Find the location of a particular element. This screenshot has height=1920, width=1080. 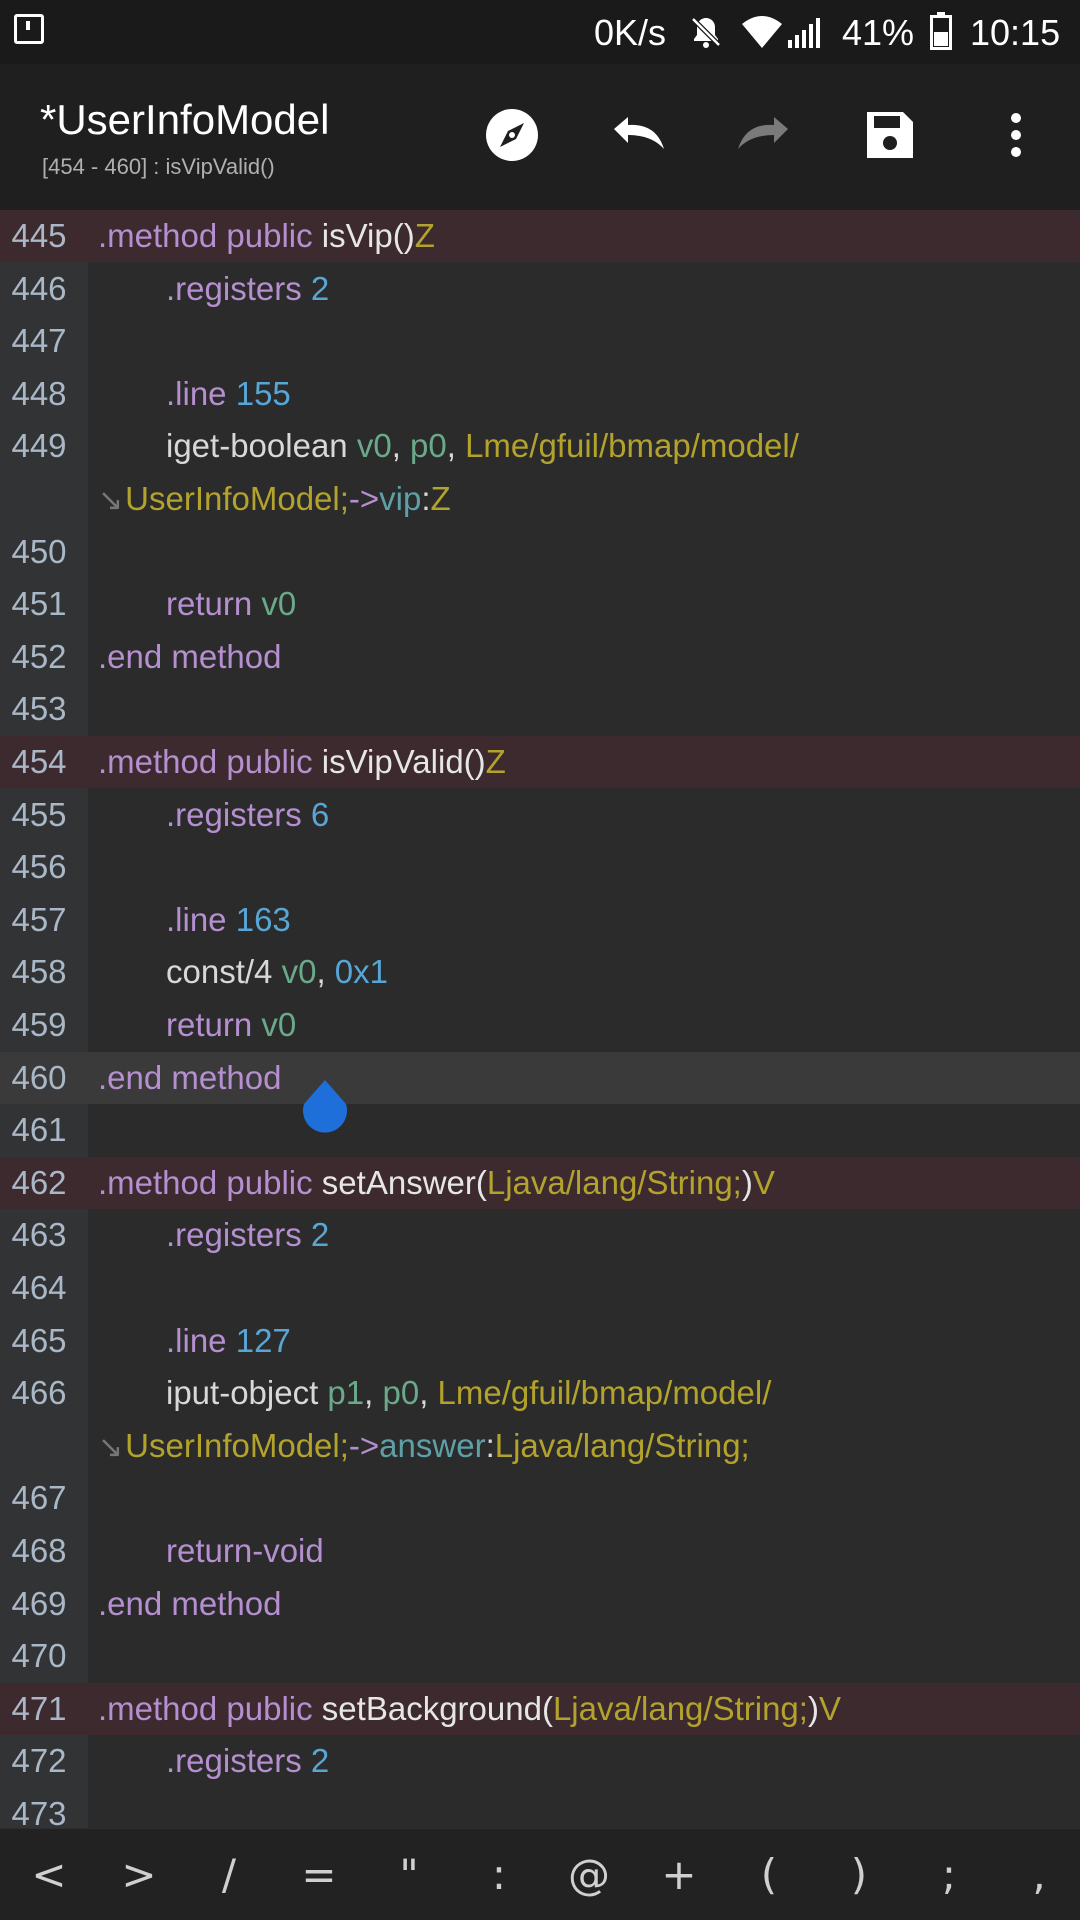

code-line: 456 is located at coordinates (540, 867).